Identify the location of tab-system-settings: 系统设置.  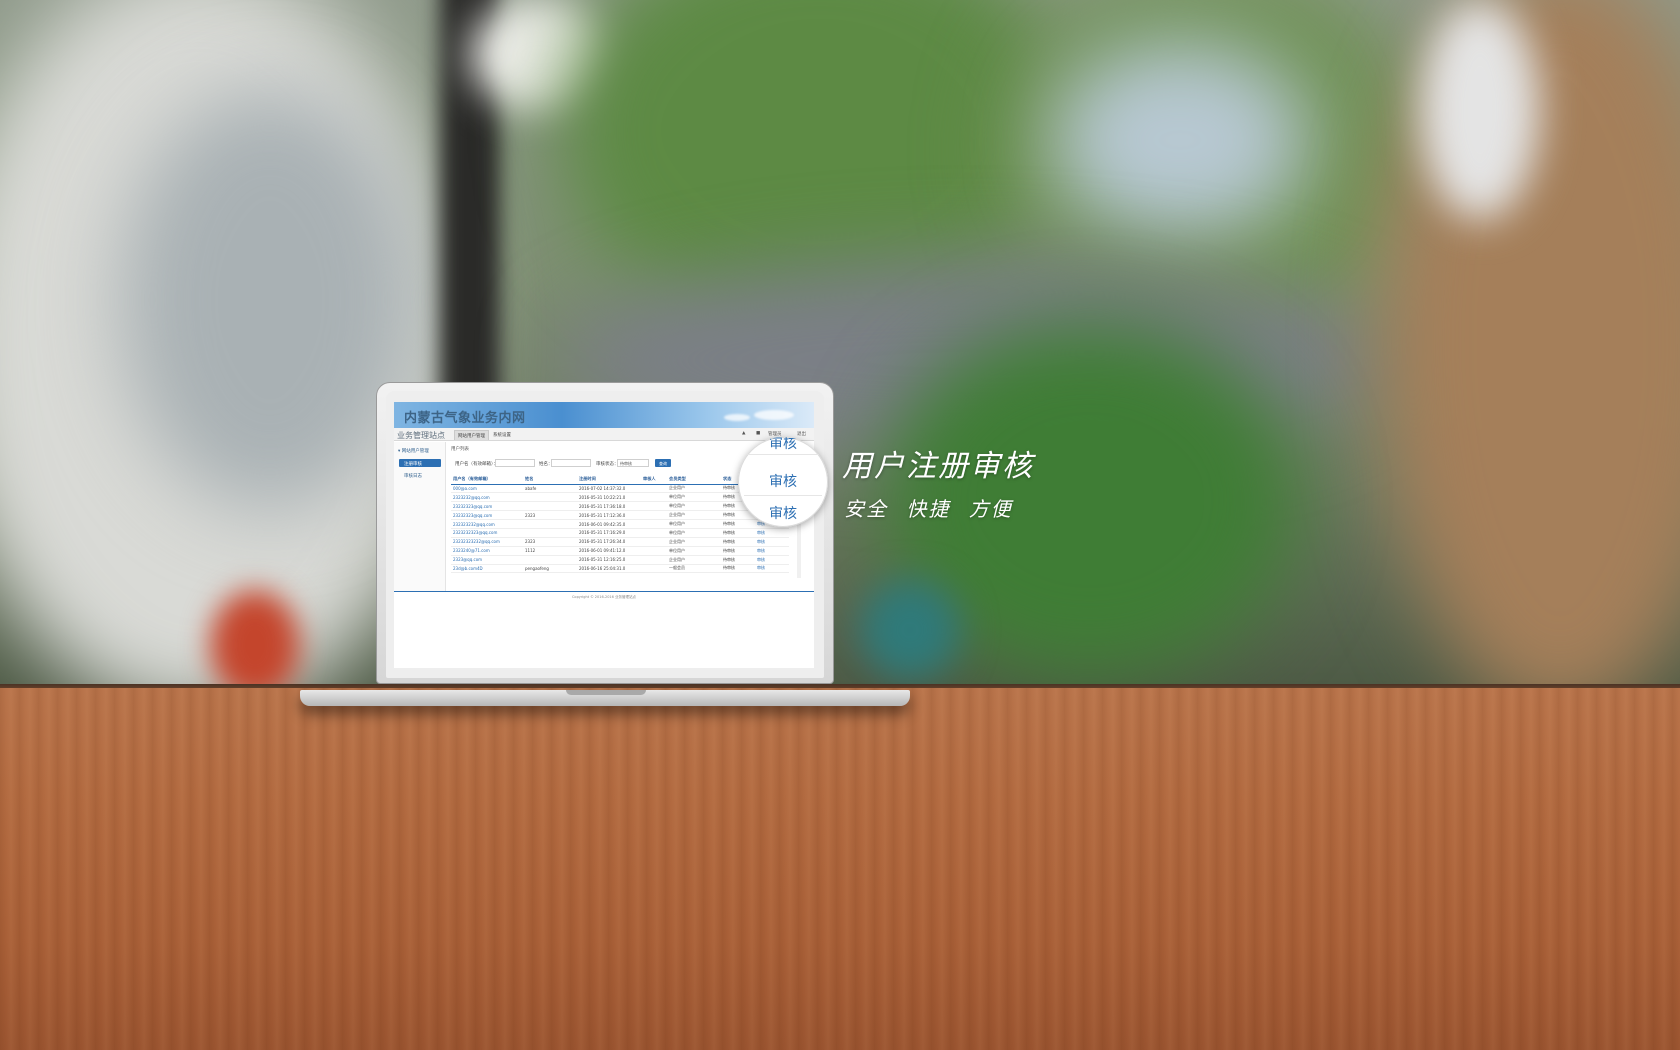
(502, 435).